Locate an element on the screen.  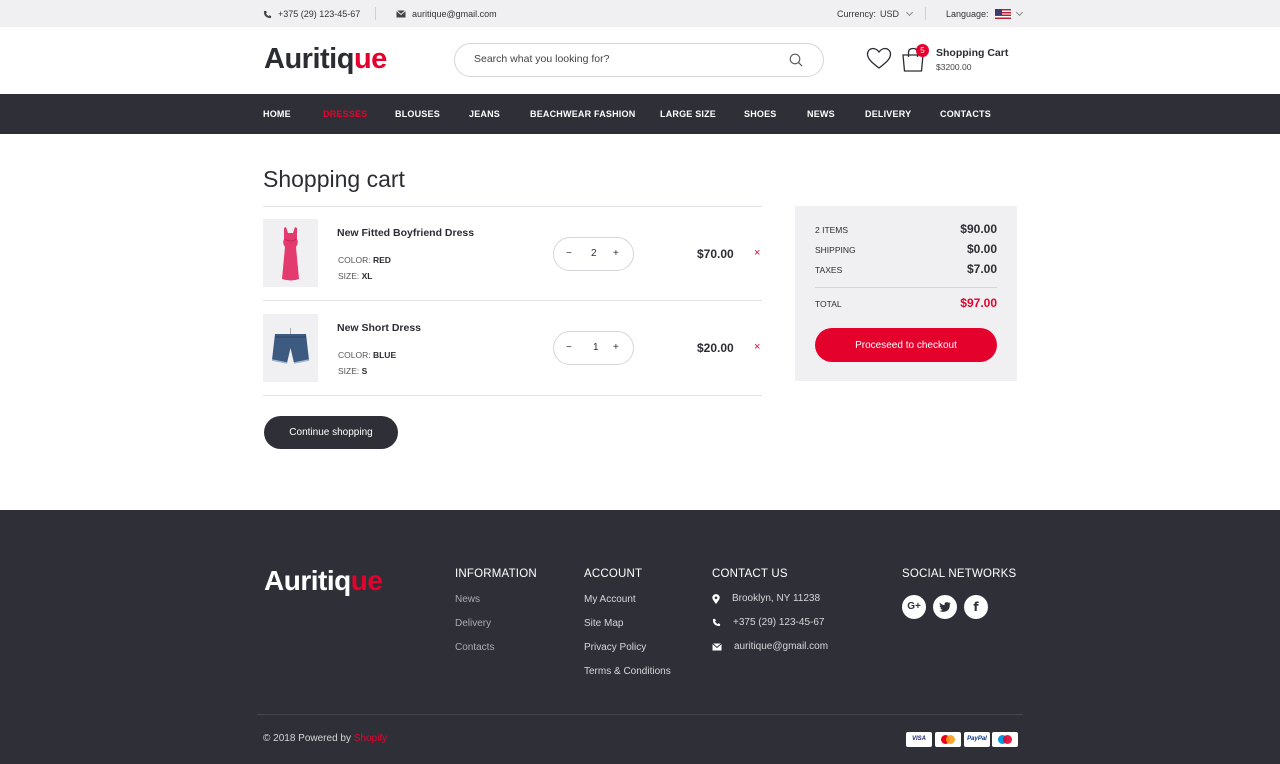
nav-news: NEWS is located at coordinates (821, 114).